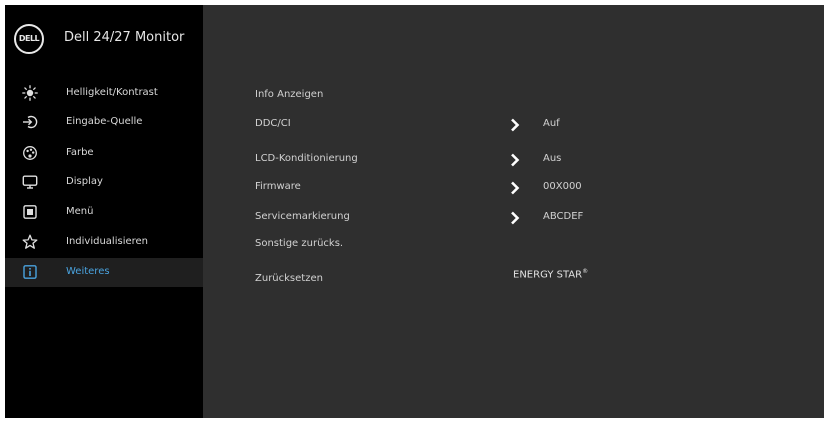  What do you see at coordinates (29, 39) in the screenshot?
I see `dell-logo: DELL` at bounding box center [29, 39].